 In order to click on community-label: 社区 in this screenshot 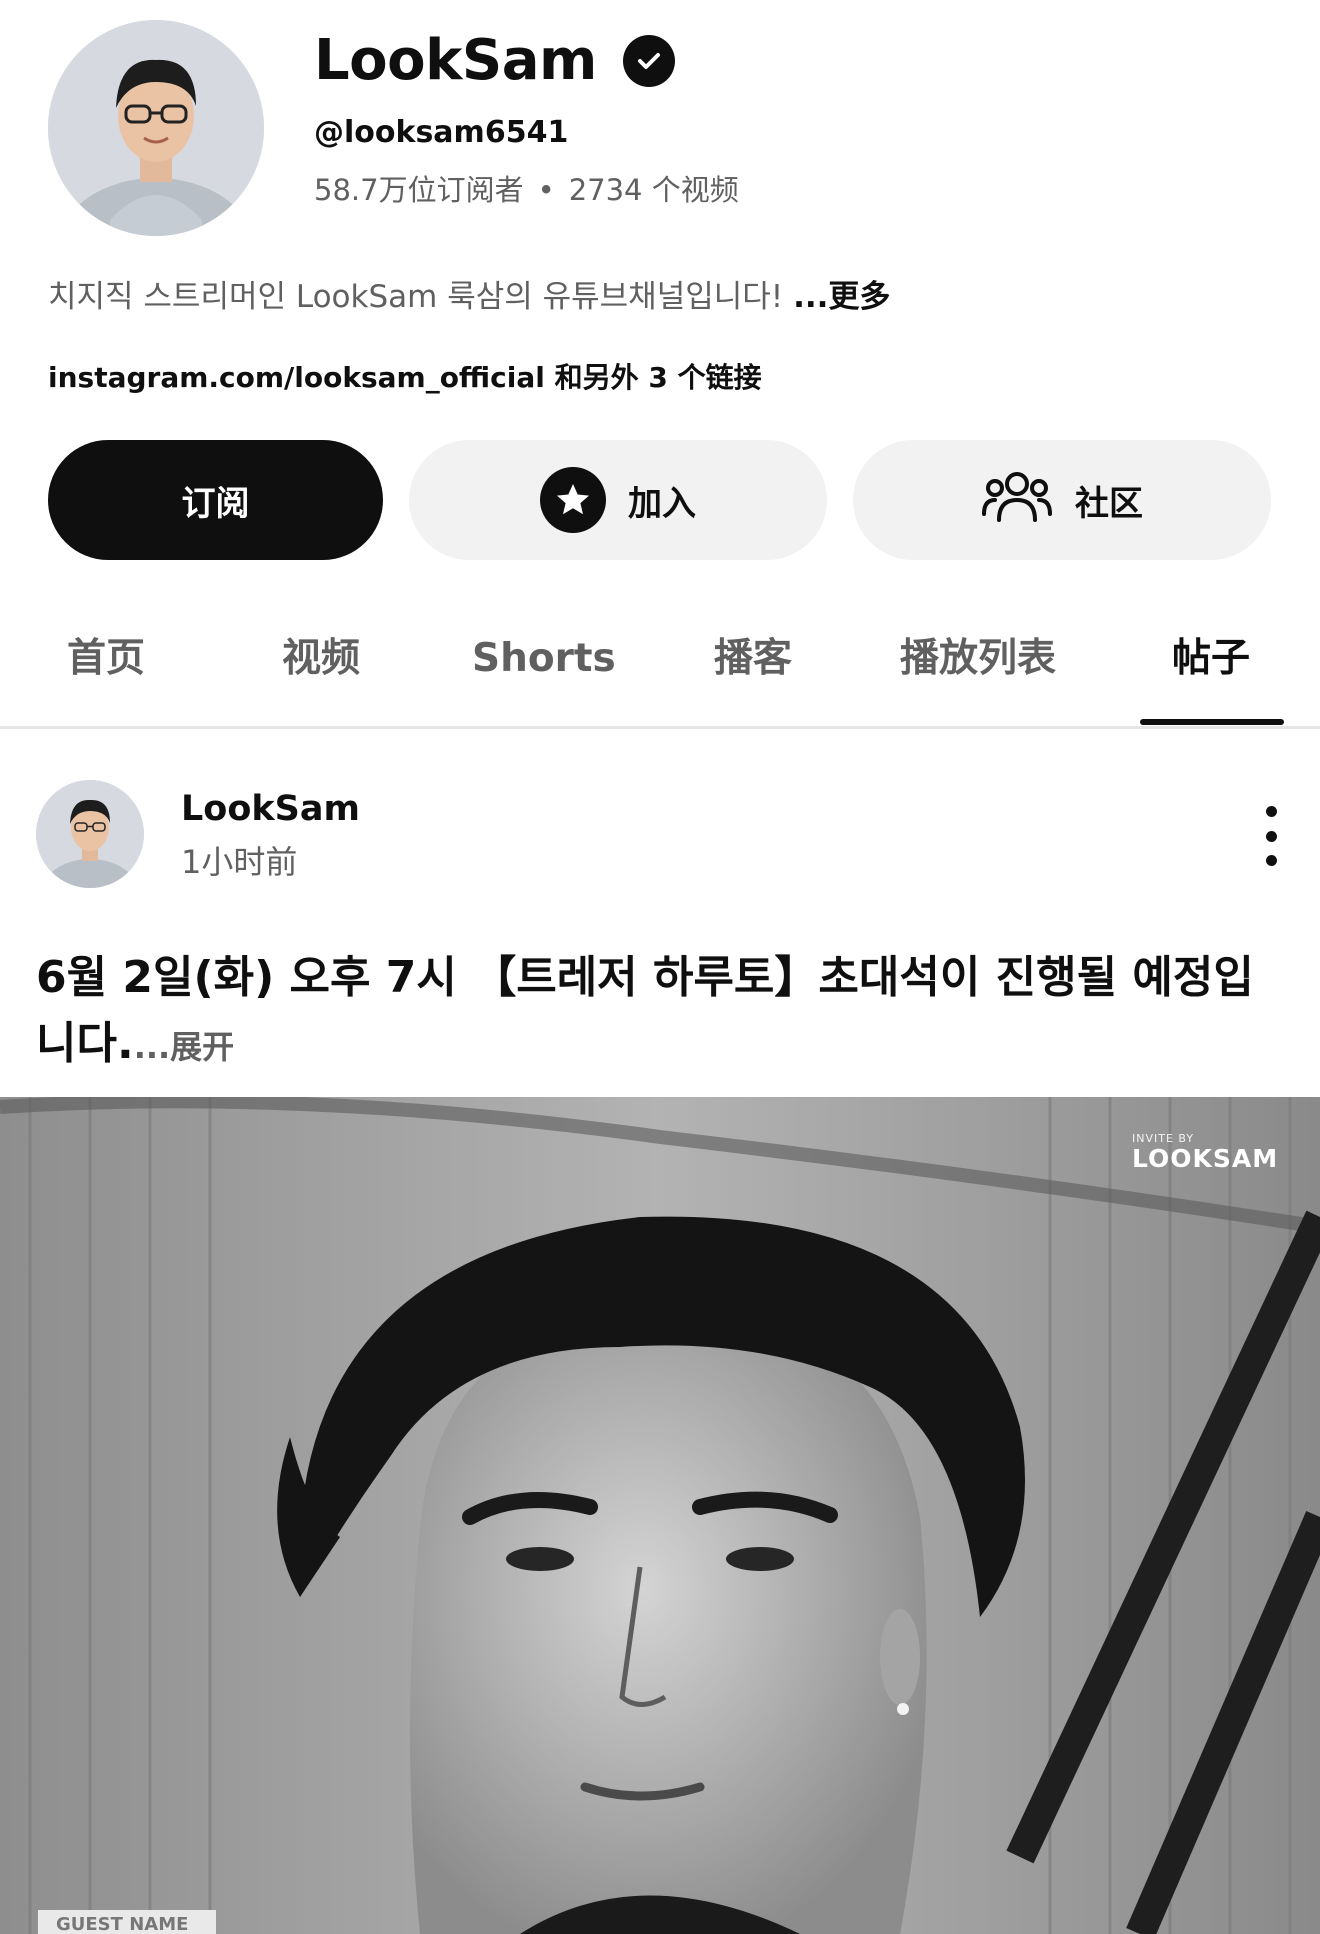, I will do `click(1109, 503)`.